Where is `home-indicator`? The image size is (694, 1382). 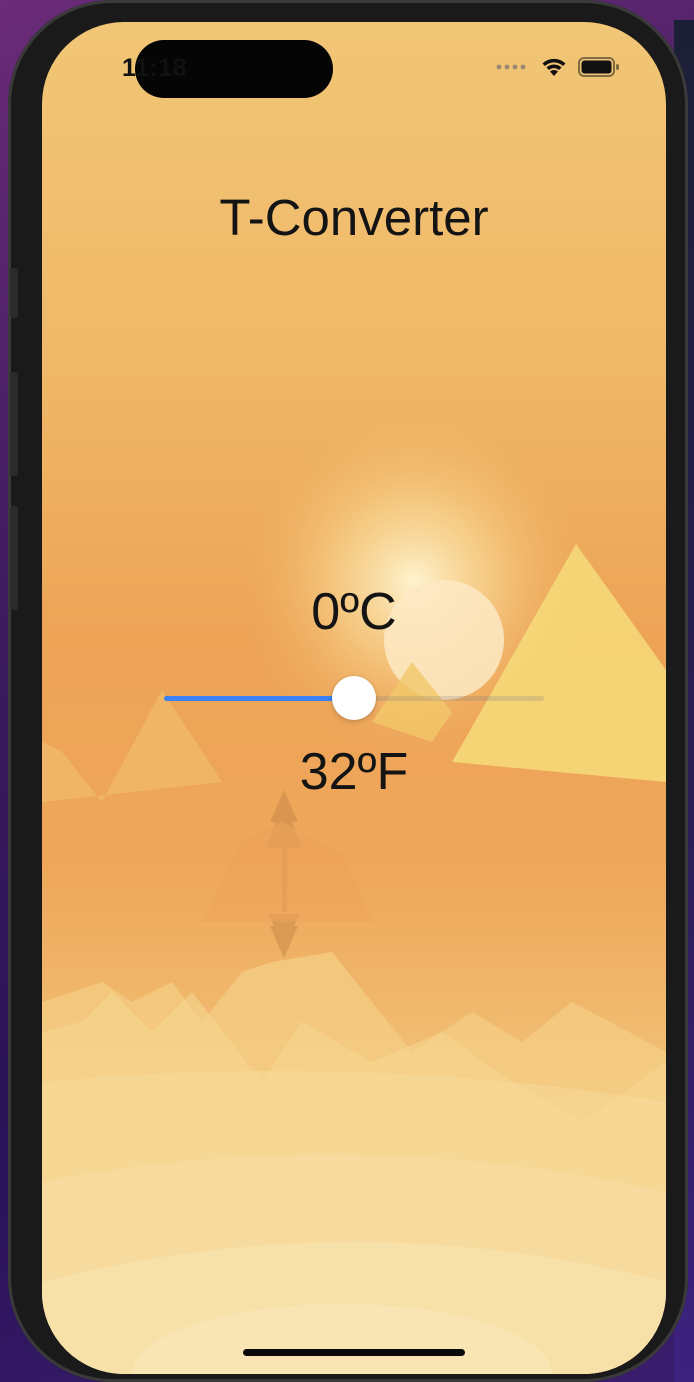
home-indicator is located at coordinates (354, 1352).